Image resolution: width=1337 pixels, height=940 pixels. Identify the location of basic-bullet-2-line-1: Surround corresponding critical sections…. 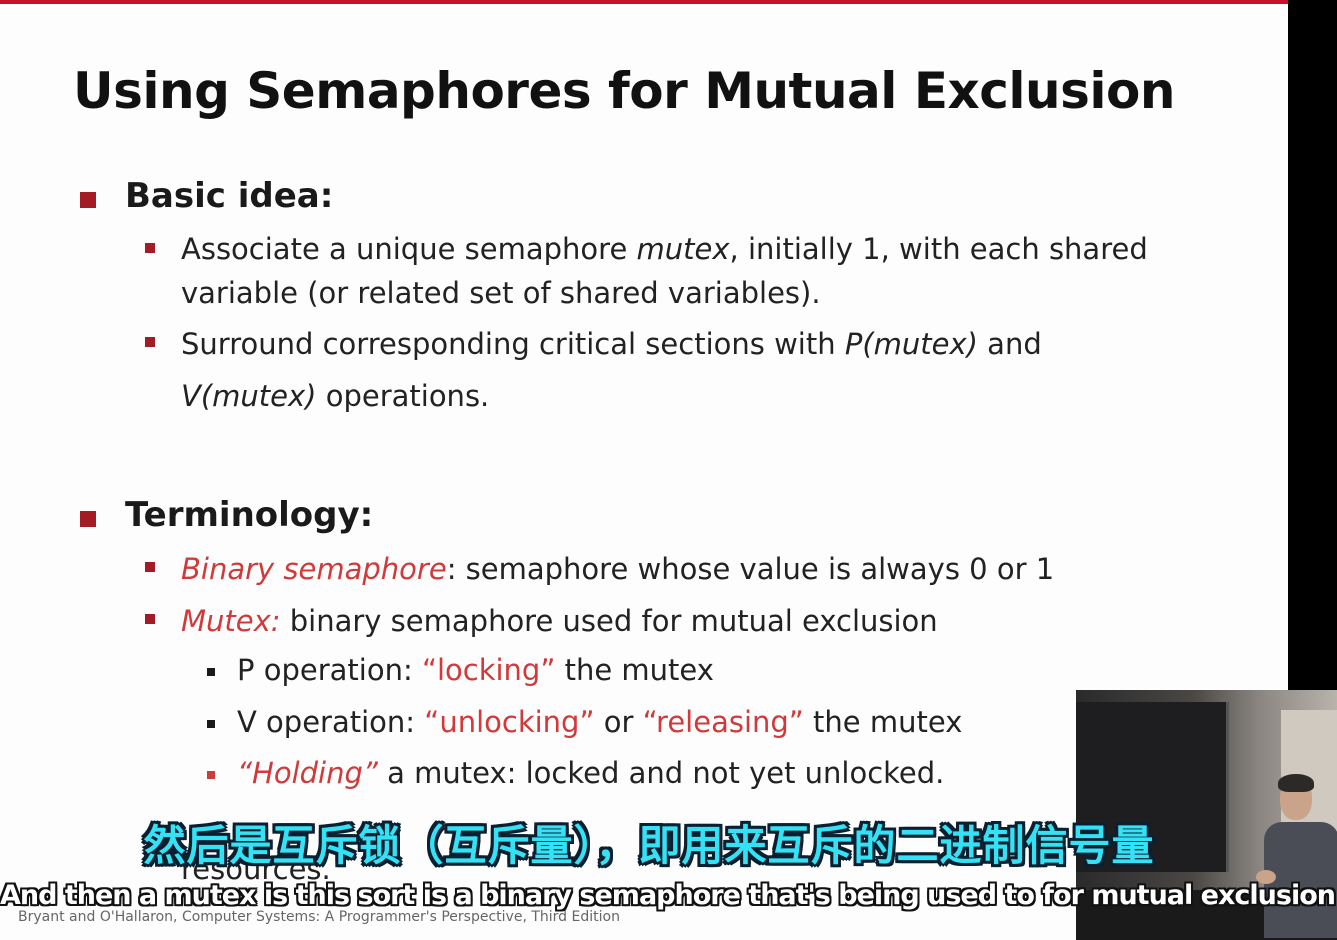
(611, 344).